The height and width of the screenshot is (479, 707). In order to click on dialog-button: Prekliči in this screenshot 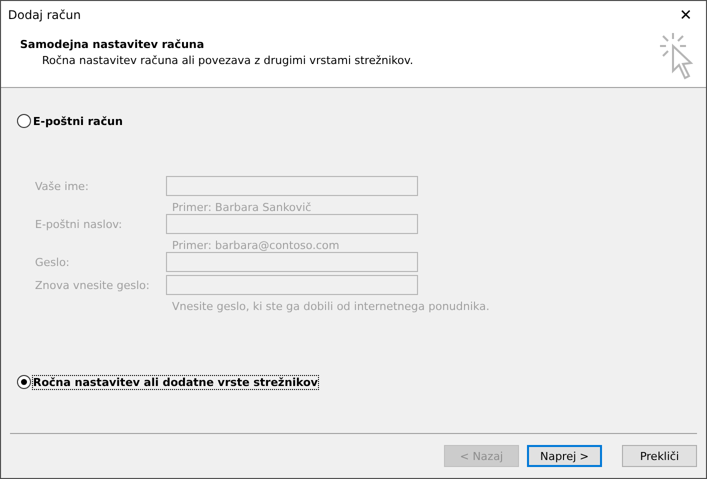, I will do `click(659, 456)`.